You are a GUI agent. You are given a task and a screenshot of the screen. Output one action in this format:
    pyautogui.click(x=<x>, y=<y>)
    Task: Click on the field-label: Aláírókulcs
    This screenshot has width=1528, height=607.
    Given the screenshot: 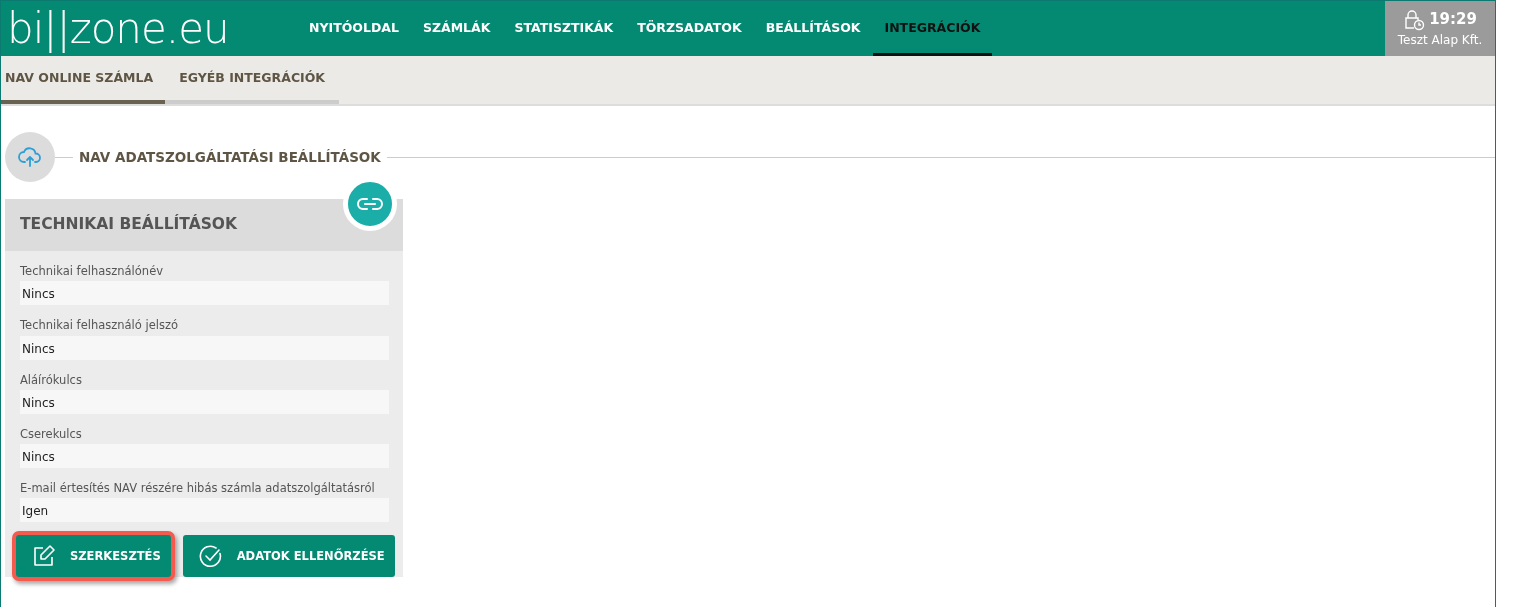 What is the action you would take?
    pyautogui.click(x=51, y=380)
    